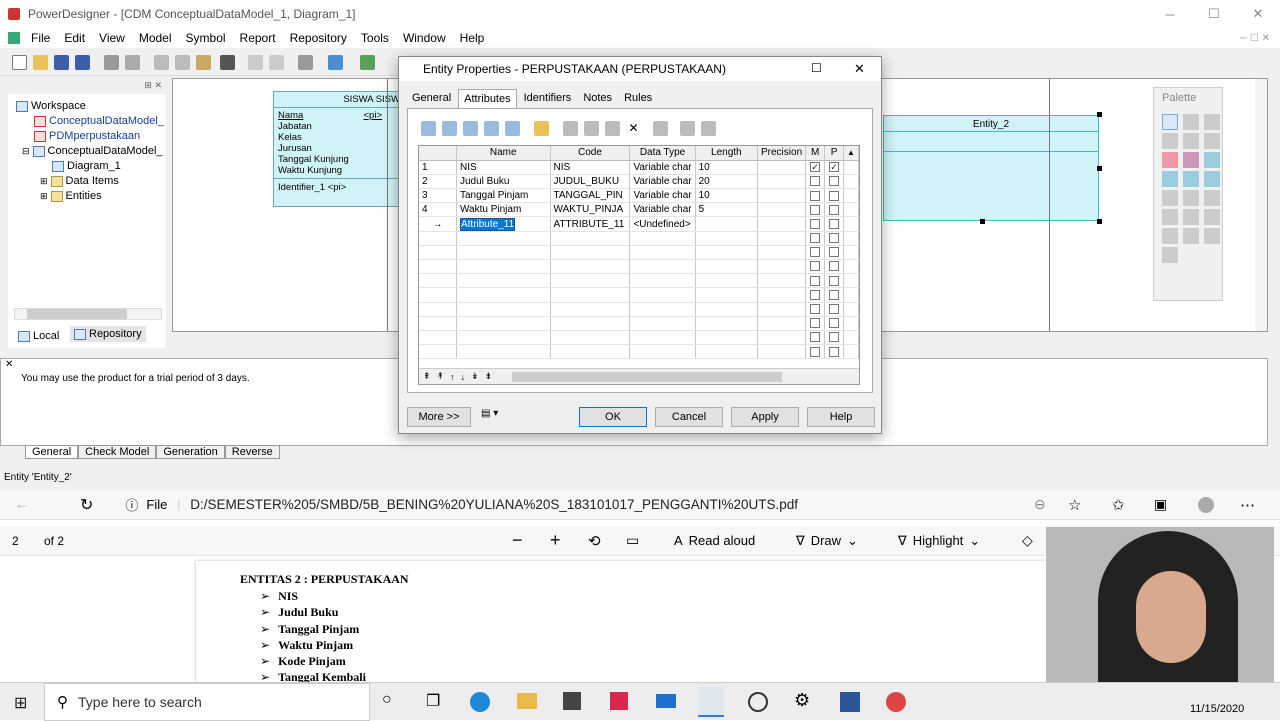 Image resolution: width=1280 pixels, height=721 pixels. What do you see at coordinates (896, 702) in the screenshot?
I see `recorder-icon` at bounding box center [896, 702].